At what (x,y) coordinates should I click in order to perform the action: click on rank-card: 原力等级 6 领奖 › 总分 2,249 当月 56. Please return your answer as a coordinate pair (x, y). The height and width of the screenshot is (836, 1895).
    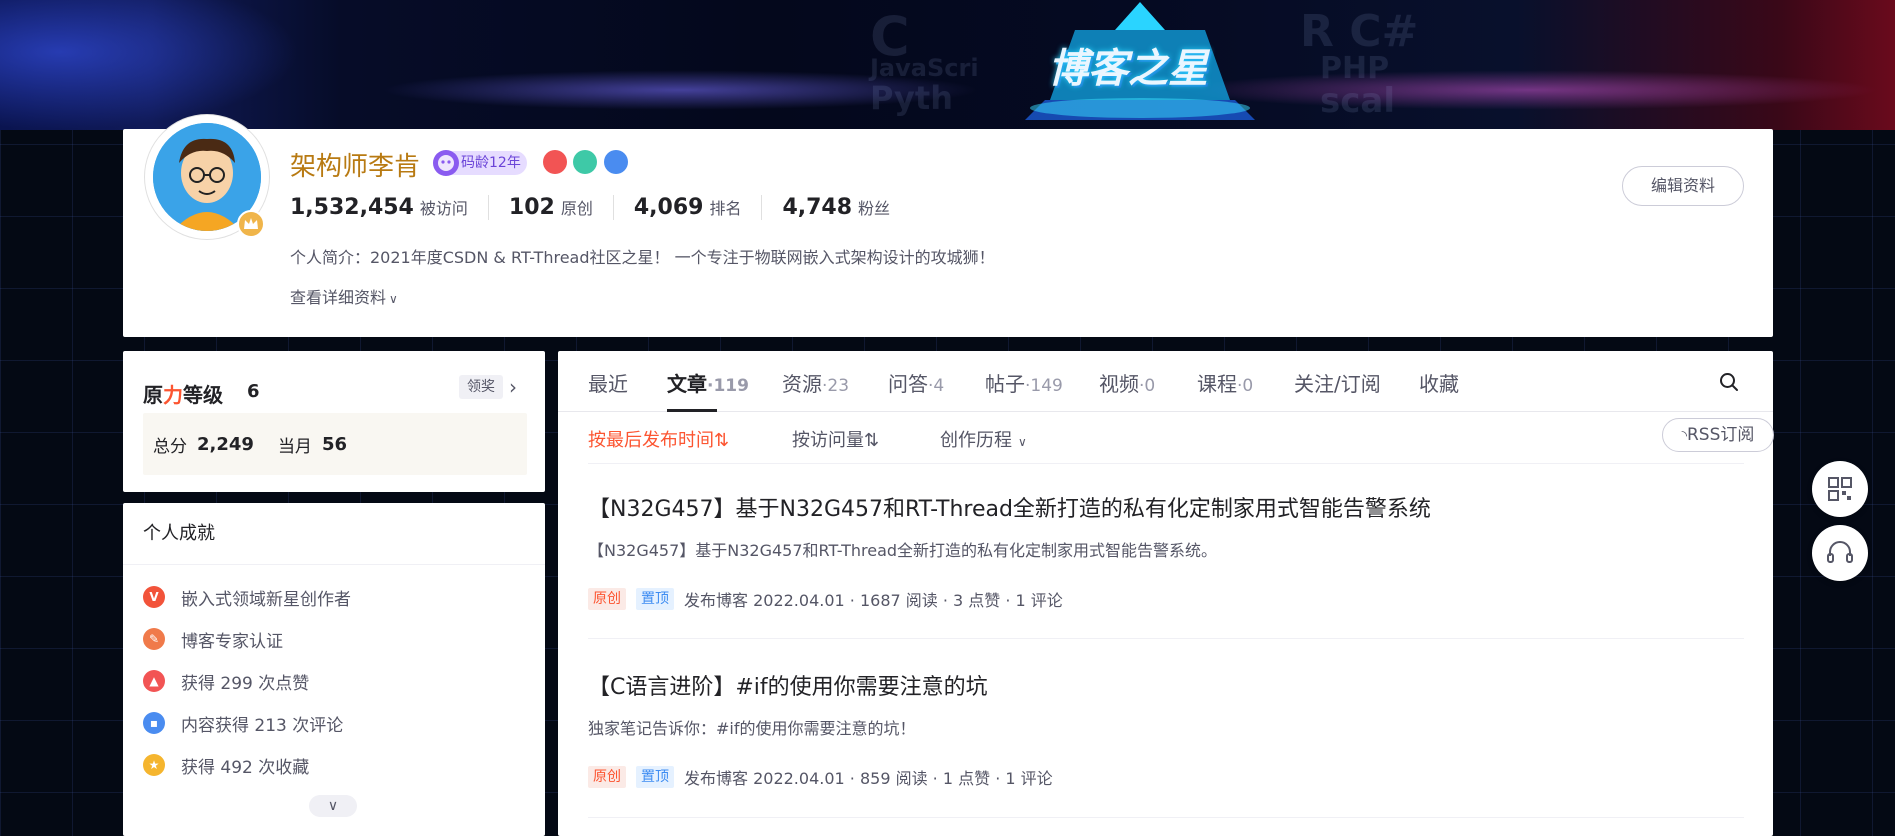
    Looking at the image, I should click on (334, 421).